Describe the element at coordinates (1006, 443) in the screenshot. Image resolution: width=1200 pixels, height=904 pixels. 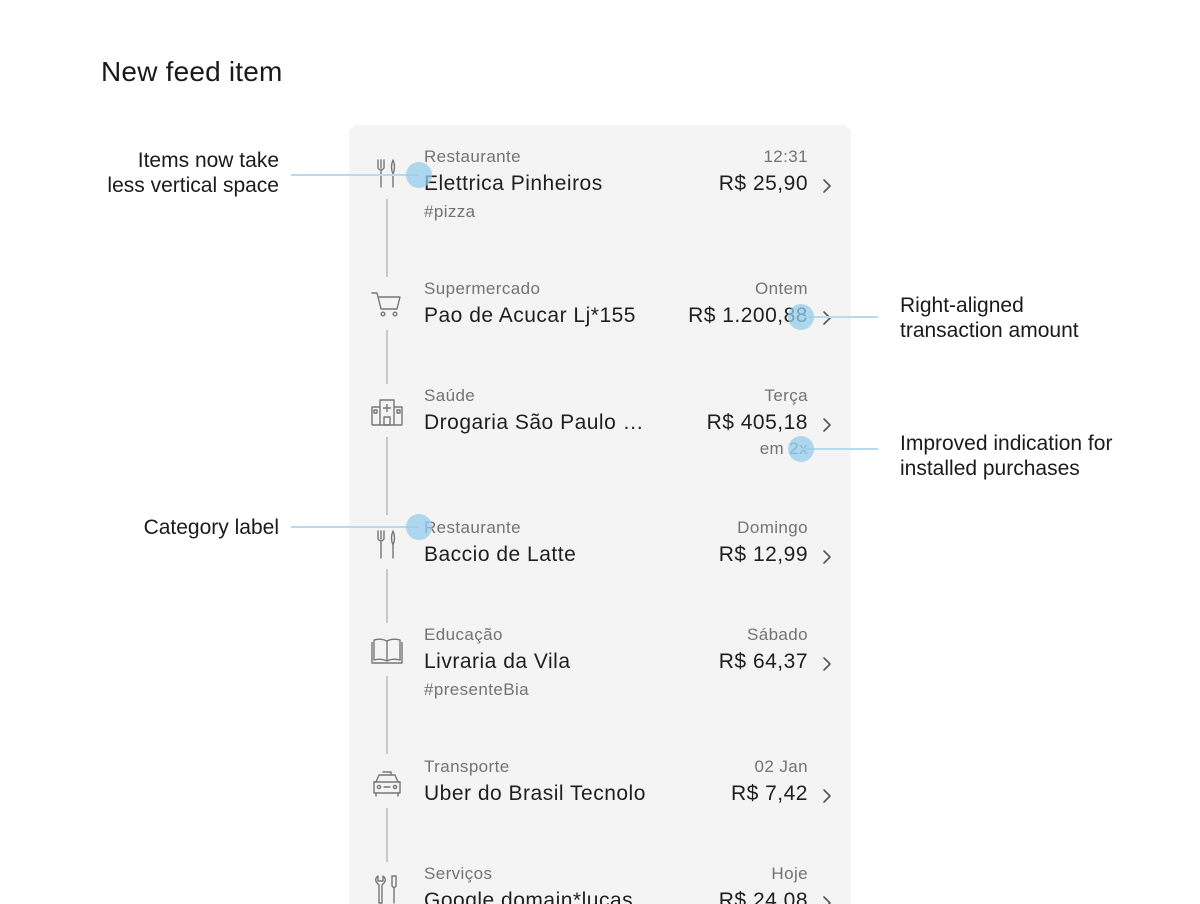
I see `annotation-line: Improved indication for` at that location.